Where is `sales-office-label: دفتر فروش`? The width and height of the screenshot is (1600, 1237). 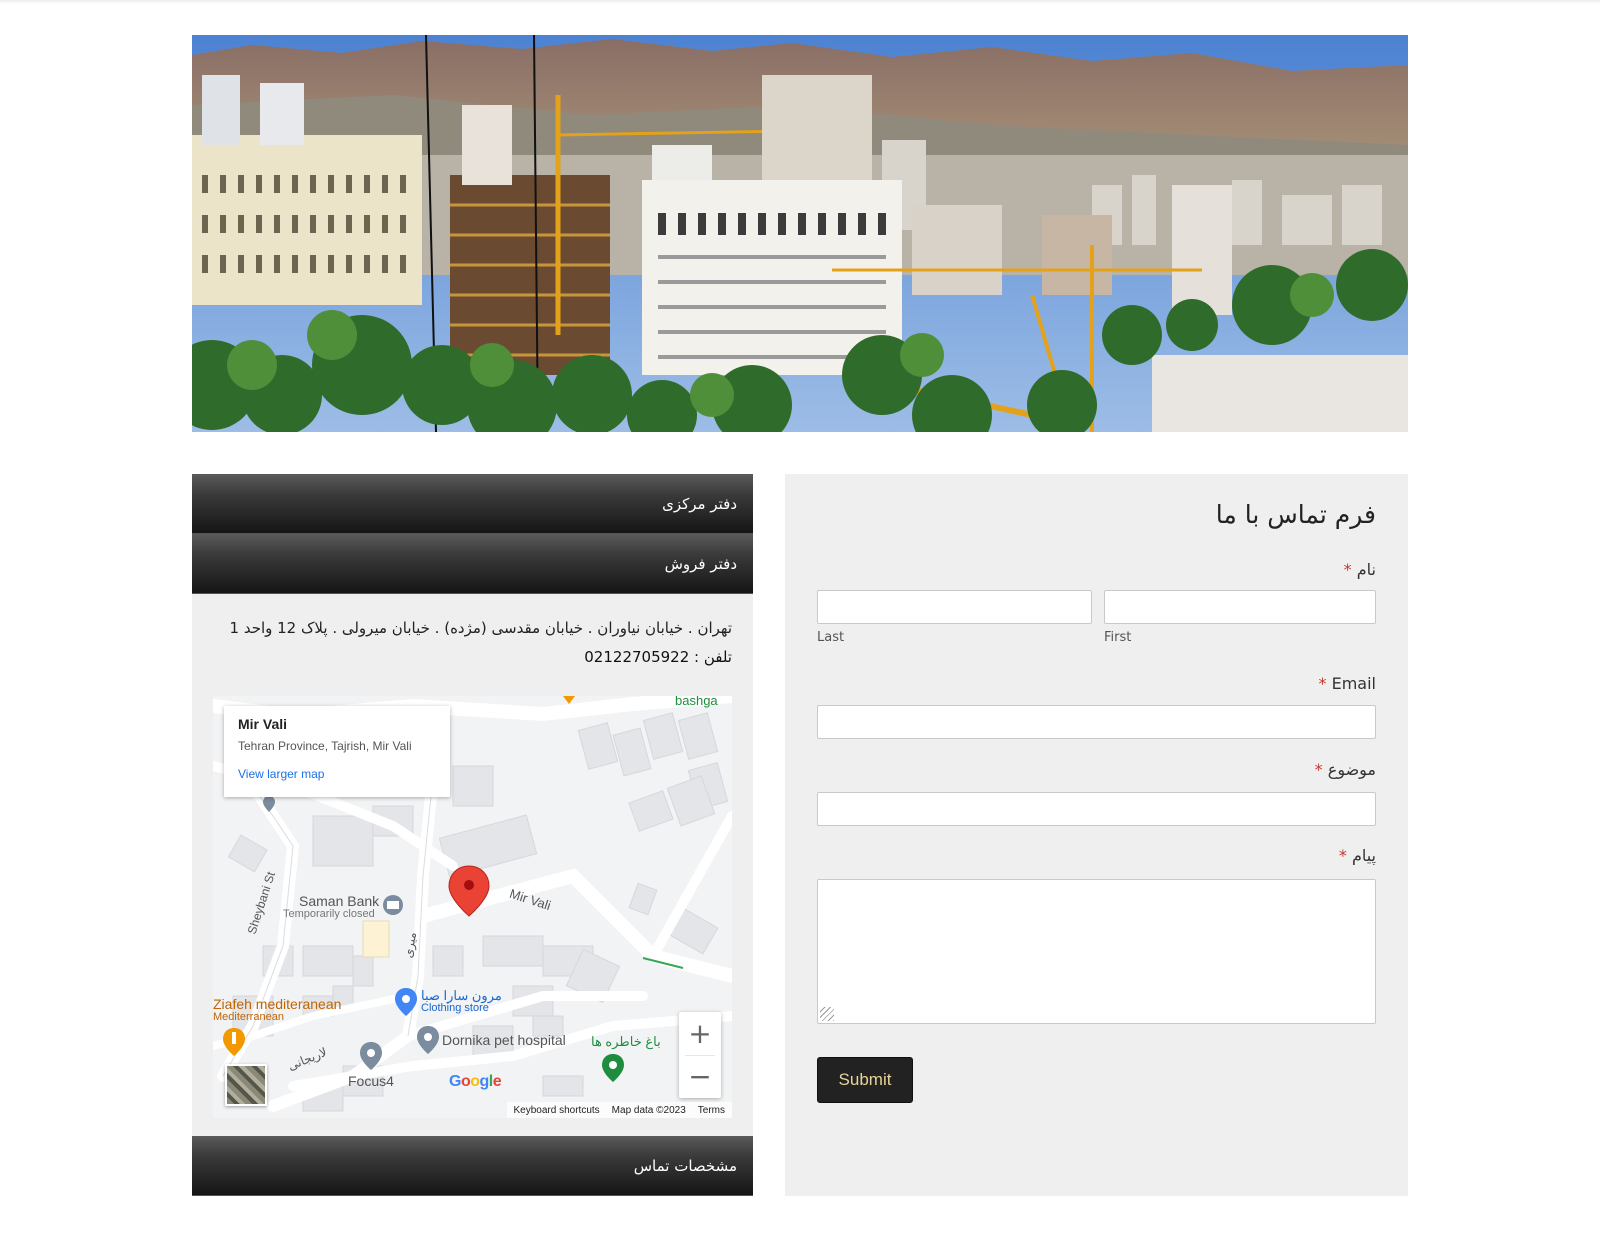
sales-office-label: دفتر فروش is located at coordinates (700, 564).